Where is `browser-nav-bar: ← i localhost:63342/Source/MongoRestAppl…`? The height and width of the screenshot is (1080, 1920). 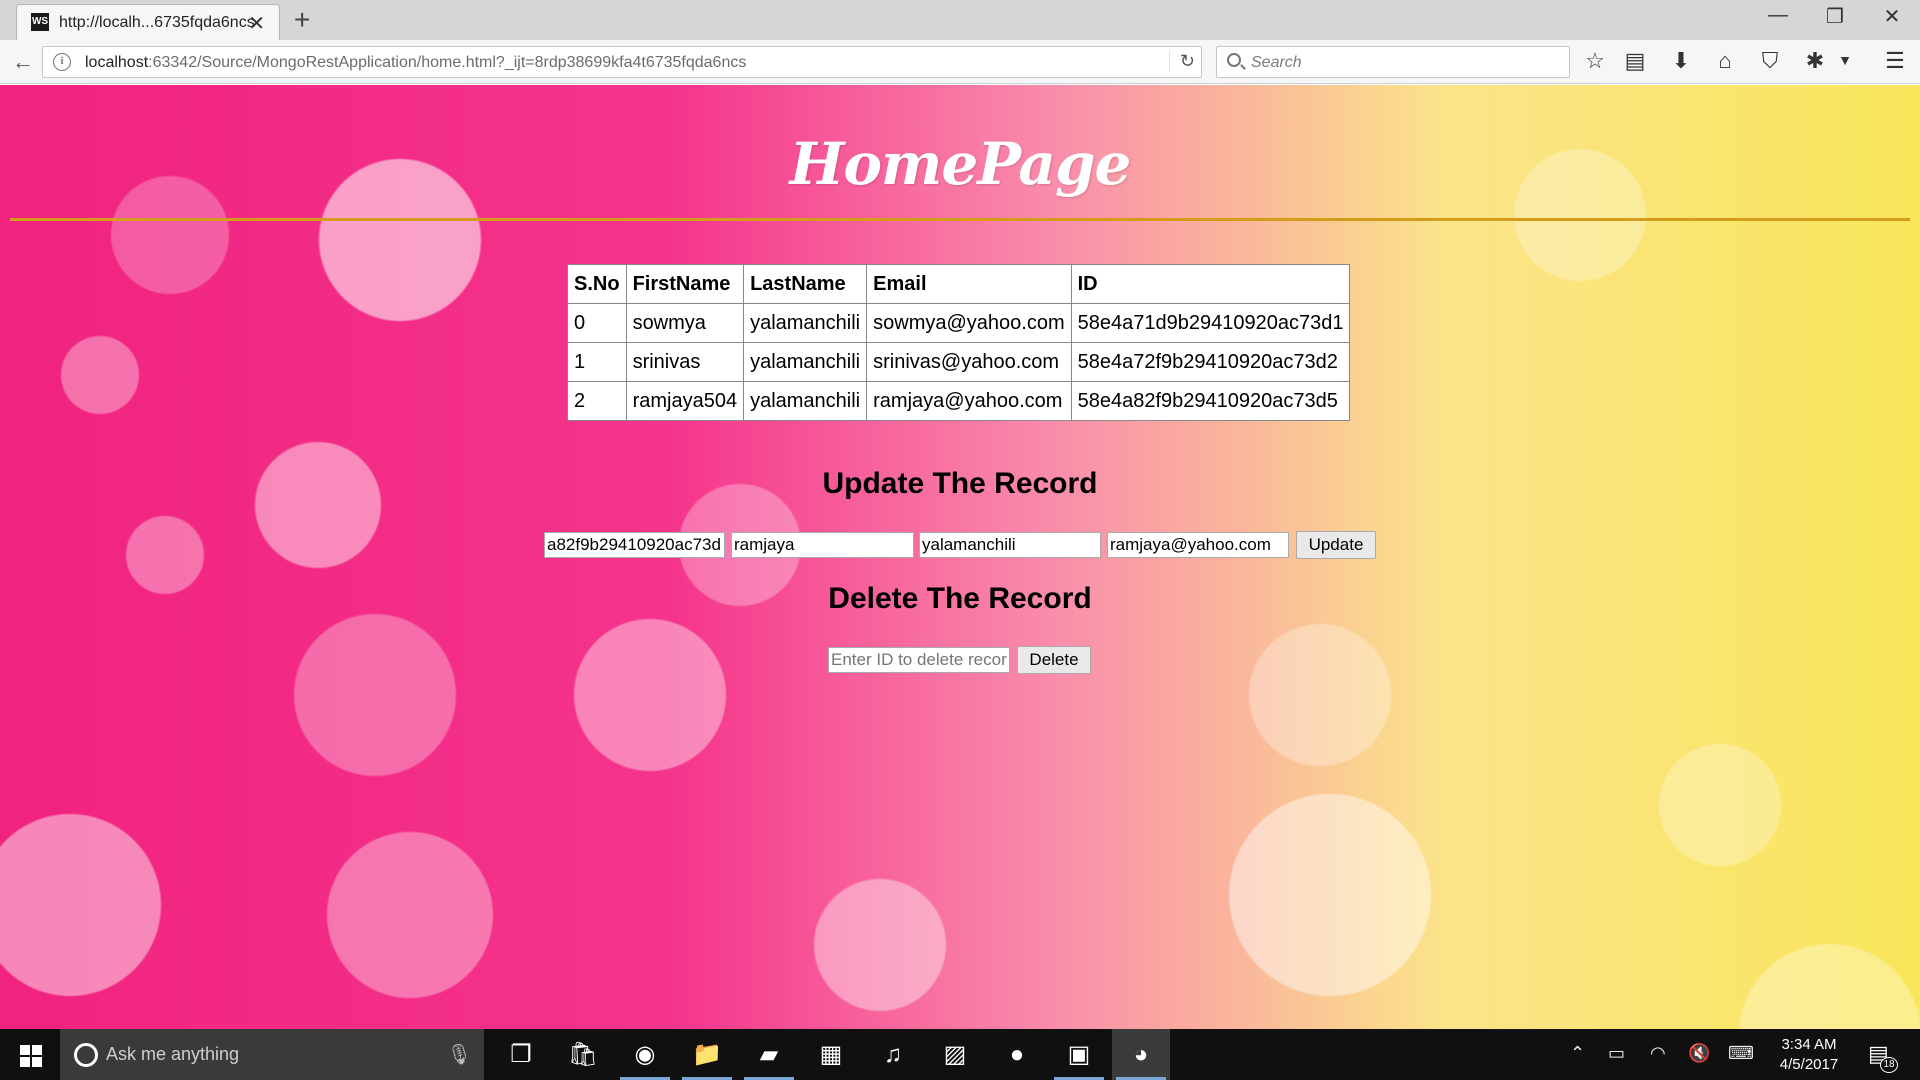 browser-nav-bar: ← i localhost:63342/Source/MongoRestAppl… is located at coordinates (960, 62).